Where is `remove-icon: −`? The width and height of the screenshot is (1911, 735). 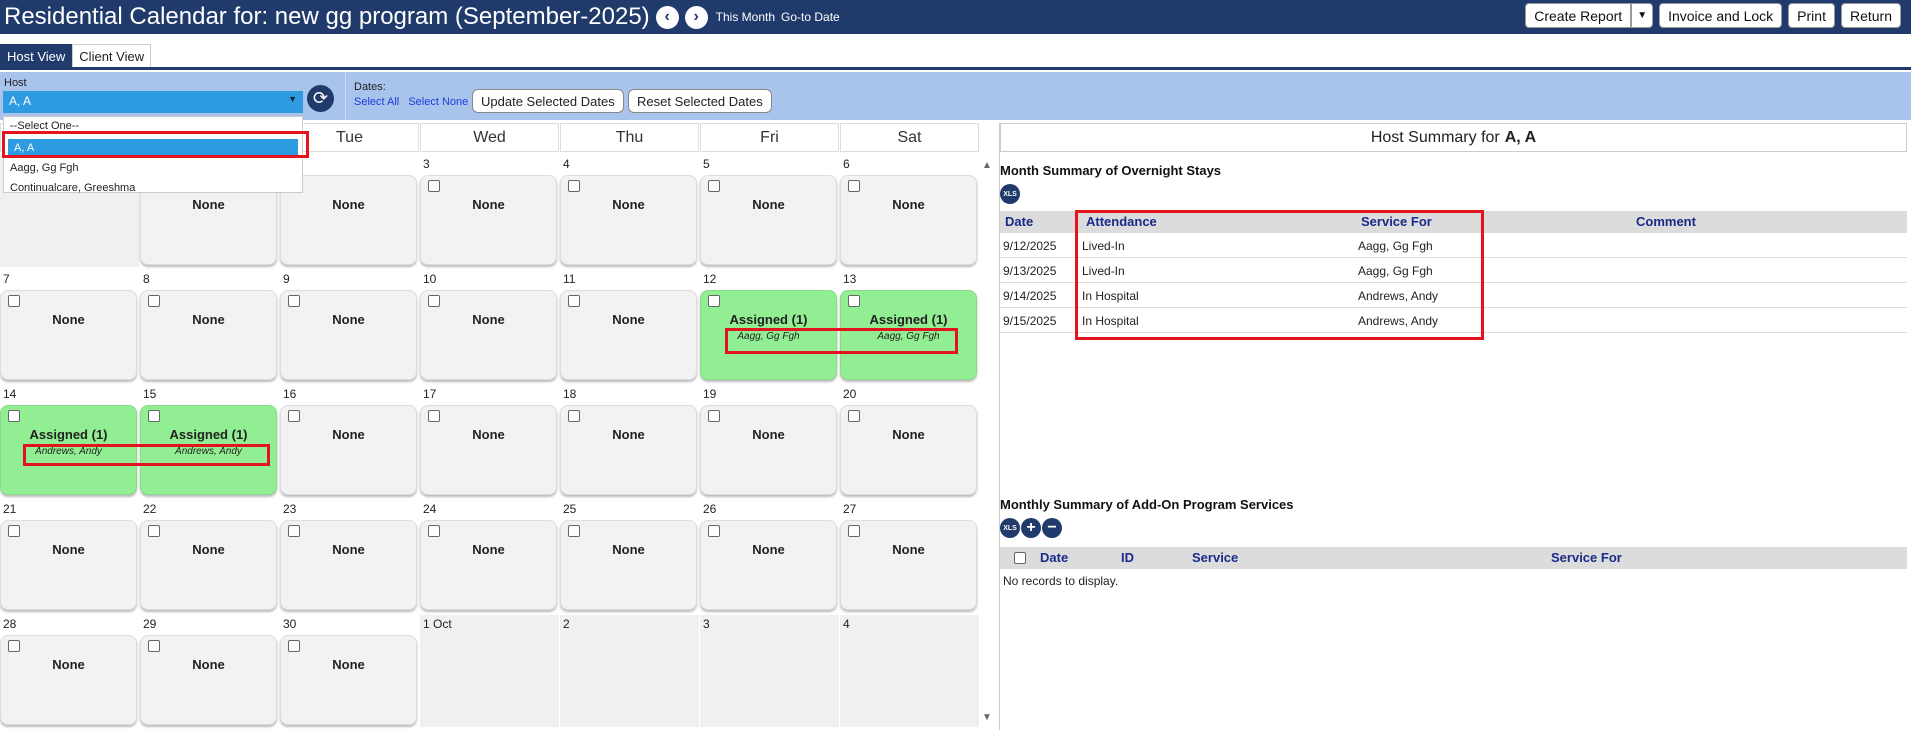 remove-icon: − is located at coordinates (1052, 528).